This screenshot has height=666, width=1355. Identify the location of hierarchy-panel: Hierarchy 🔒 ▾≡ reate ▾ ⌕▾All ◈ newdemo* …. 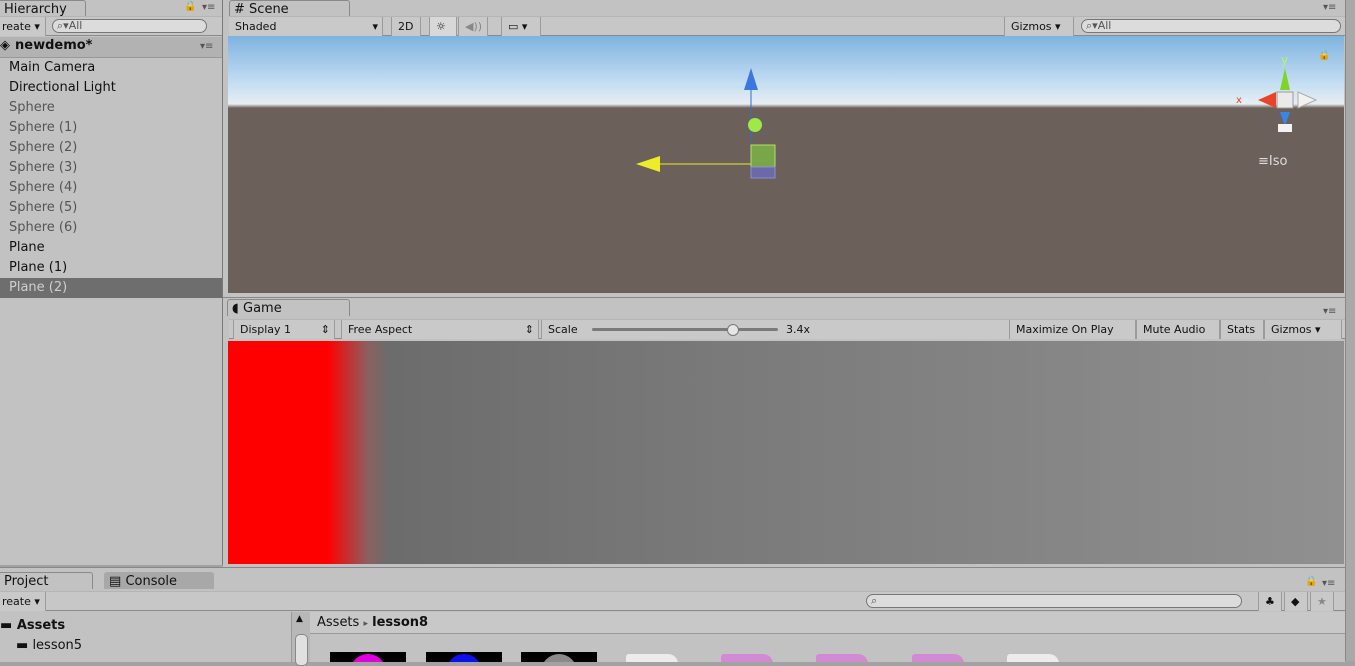
(111, 282).